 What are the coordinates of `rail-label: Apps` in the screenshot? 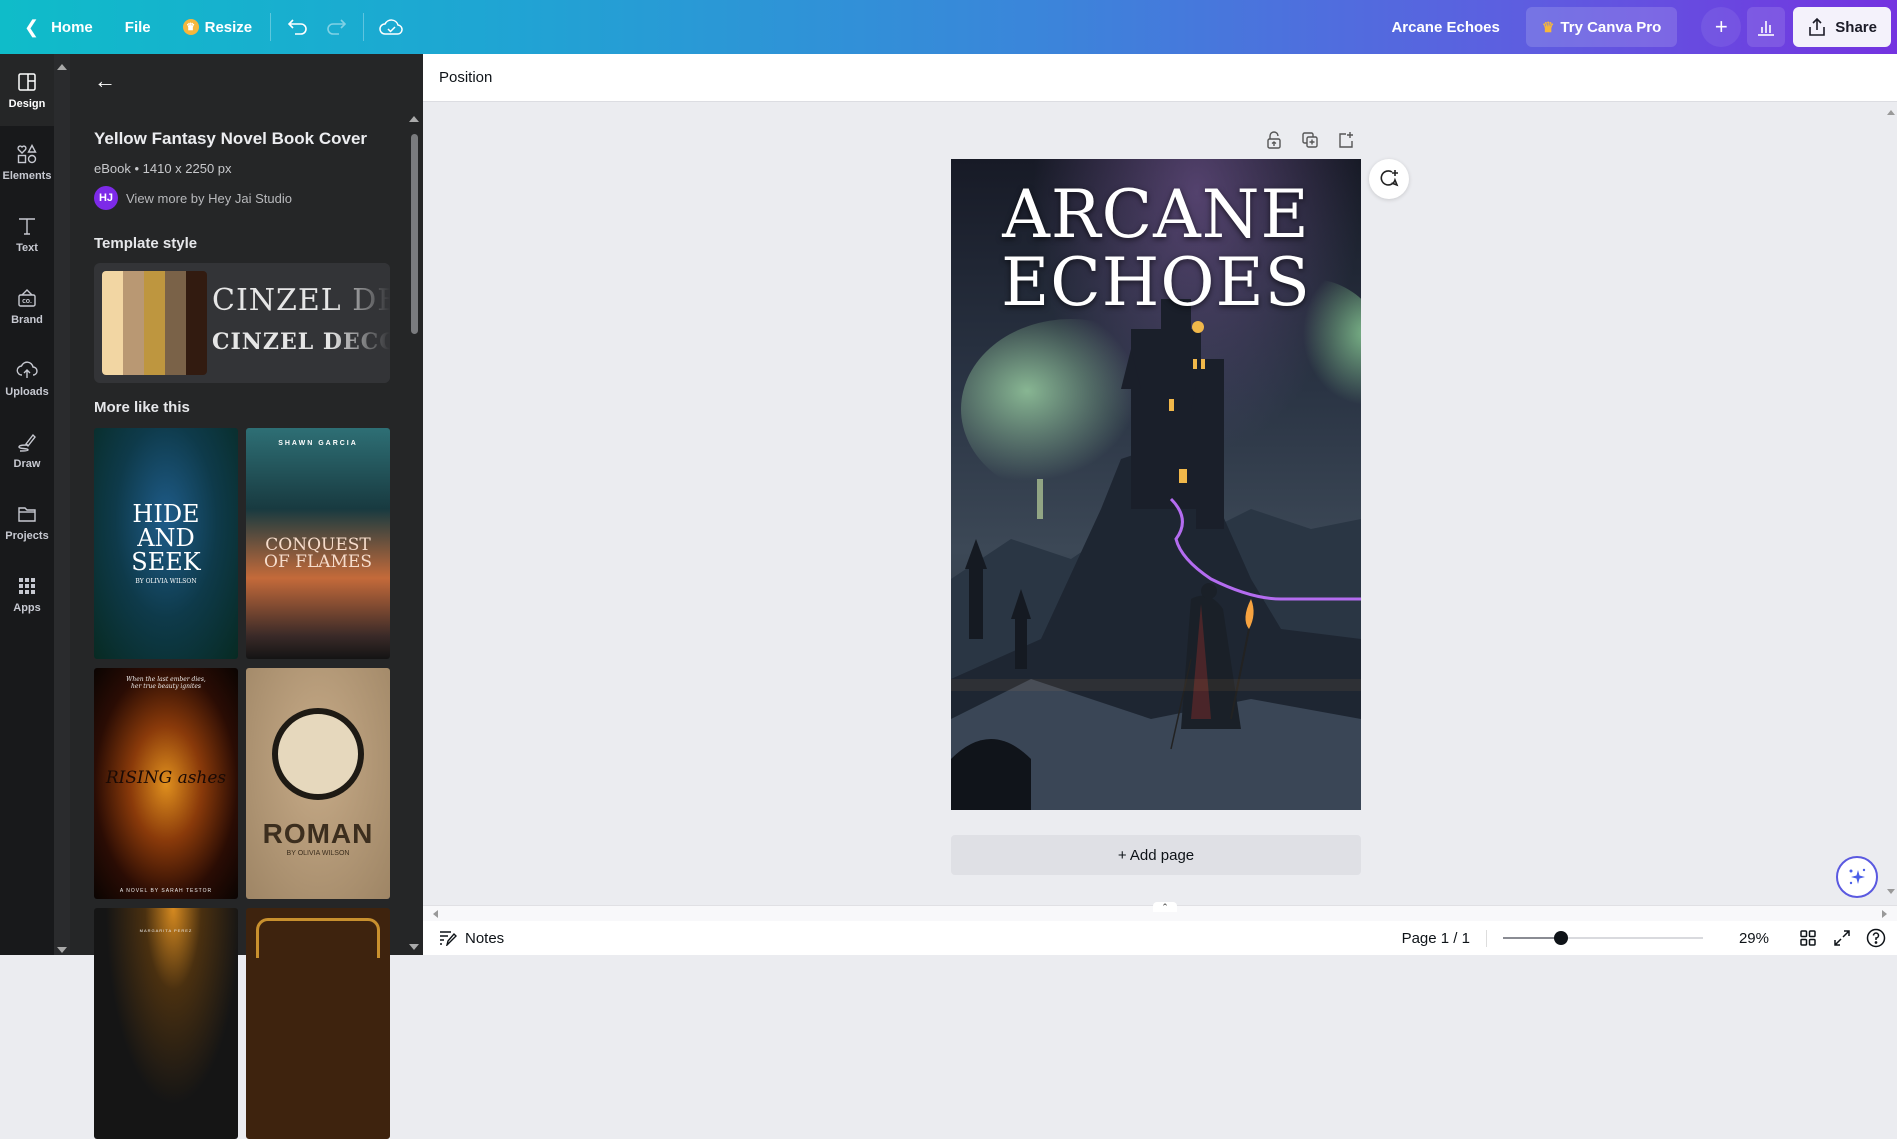 It's located at (27, 607).